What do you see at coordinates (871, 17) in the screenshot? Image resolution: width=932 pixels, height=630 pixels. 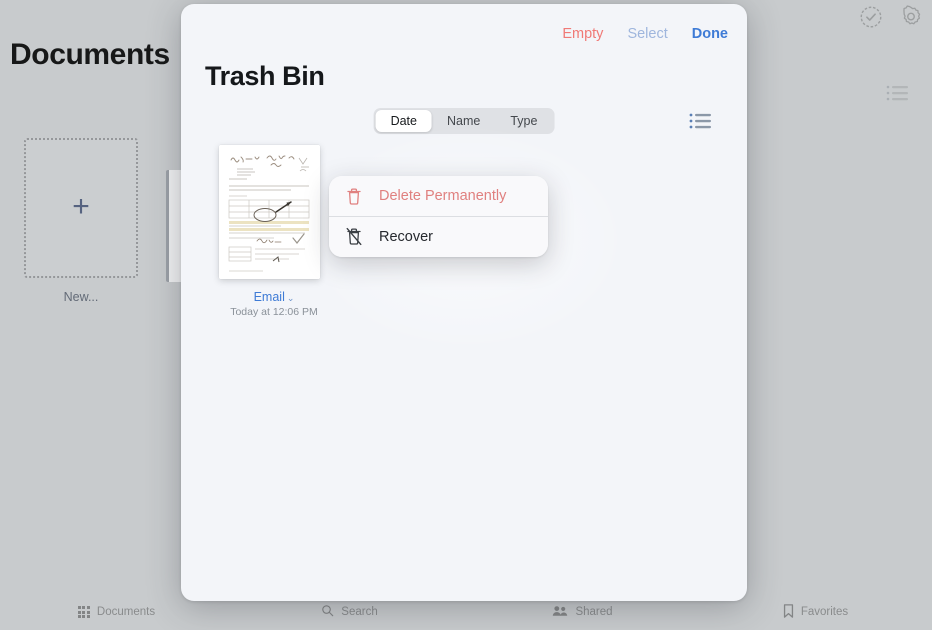 I see `select-circle-icon` at bounding box center [871, 17].